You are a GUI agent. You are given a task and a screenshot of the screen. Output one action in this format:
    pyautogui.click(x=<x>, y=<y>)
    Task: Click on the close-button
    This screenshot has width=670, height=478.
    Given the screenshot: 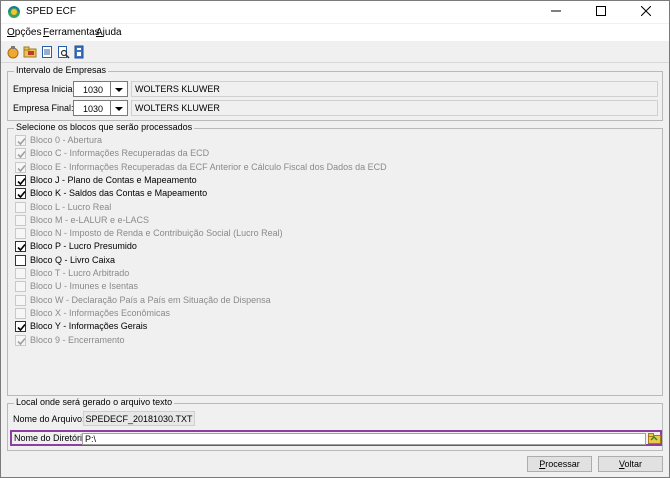 What is the action you would take?
    pyautogui.click(x=646, y=12)
    